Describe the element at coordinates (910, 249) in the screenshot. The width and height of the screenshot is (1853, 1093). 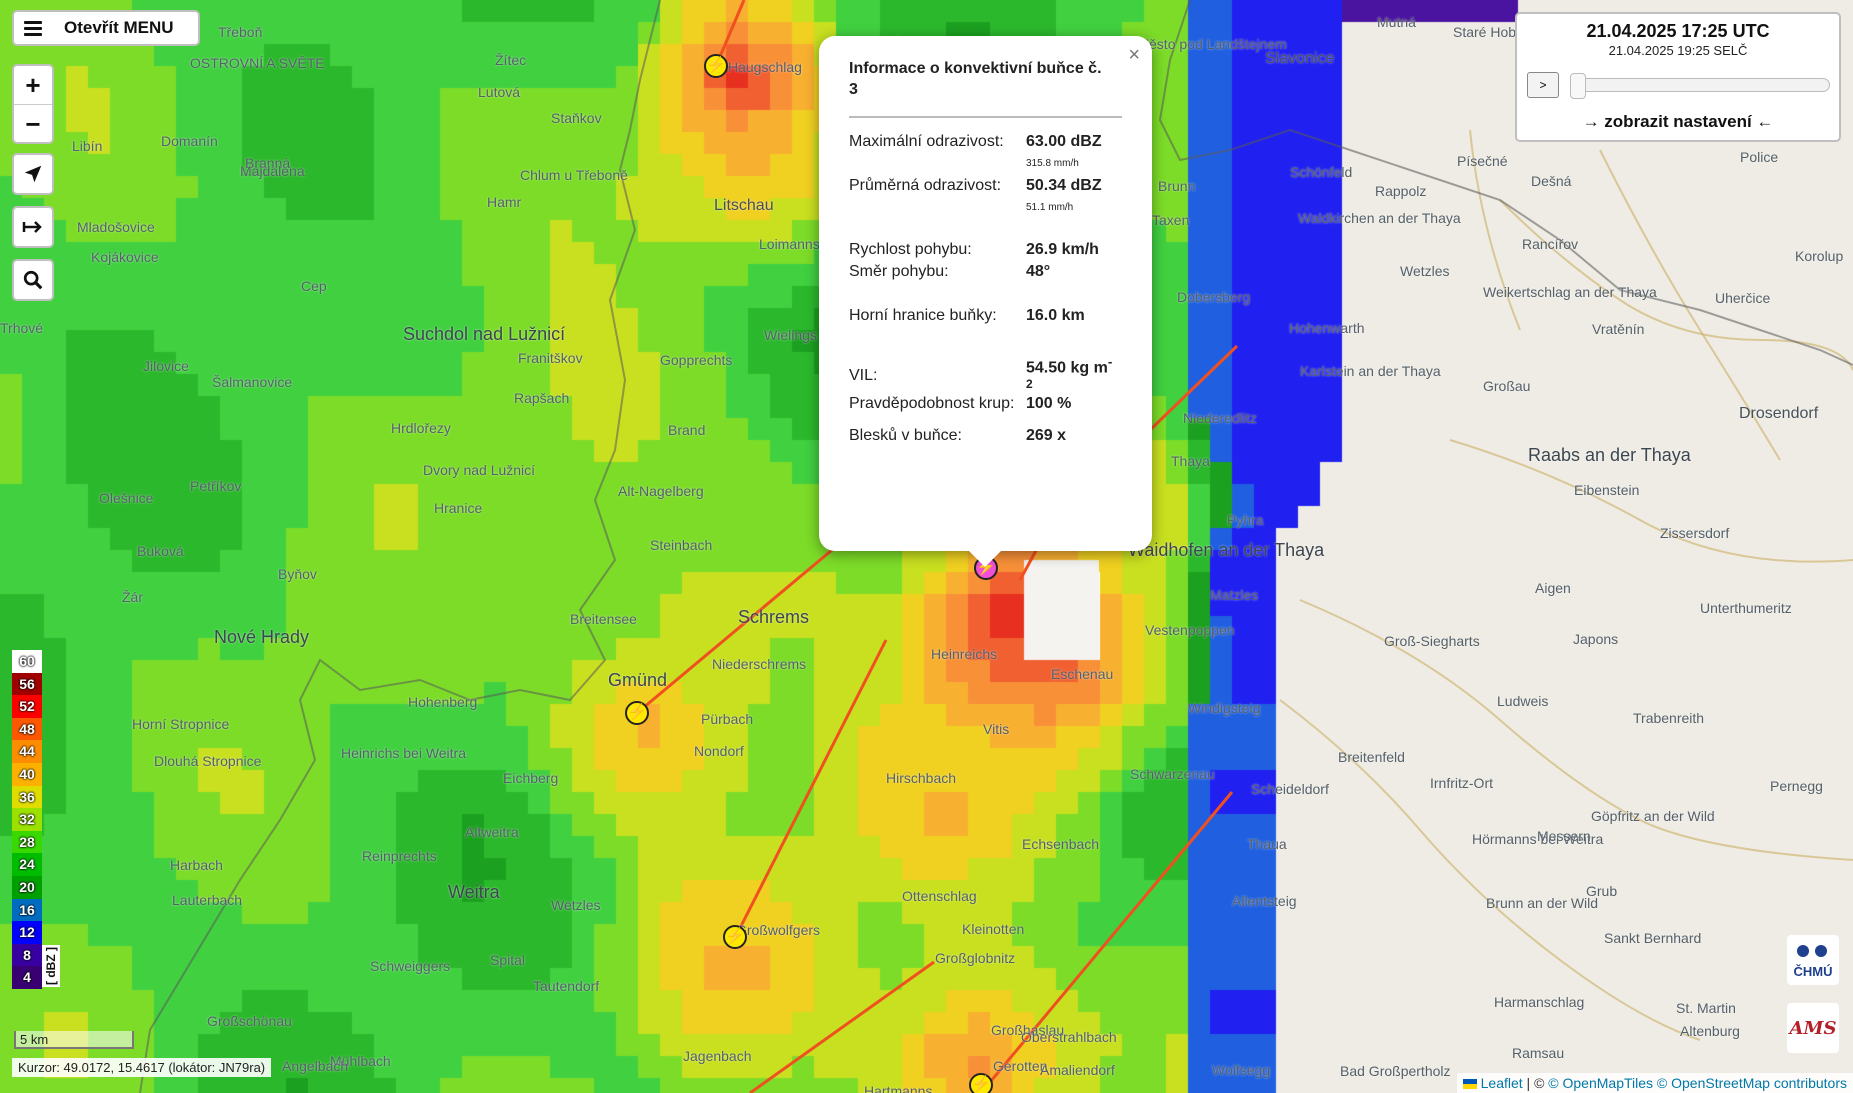
I see `popup-row-label: Rychlost pohybu:` at that location.